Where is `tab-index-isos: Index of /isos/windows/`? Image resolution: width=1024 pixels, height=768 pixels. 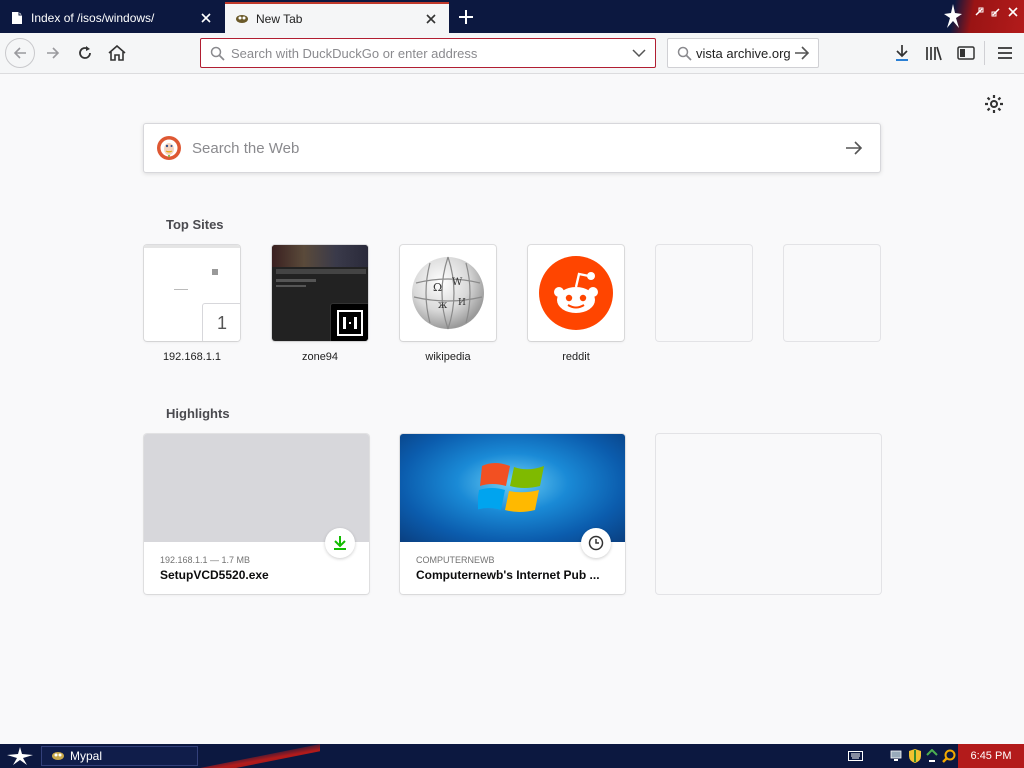
tab-index-isos: Index of /isos/windows/ is located at coordinates (112, 17).